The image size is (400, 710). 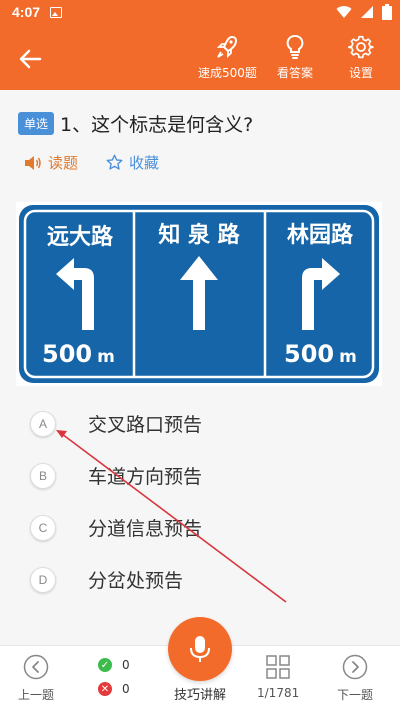 What do you see at coordinates (126, 689) in the screenshot?
I see `wrong-count: 0` at bounding box center [126, 689].